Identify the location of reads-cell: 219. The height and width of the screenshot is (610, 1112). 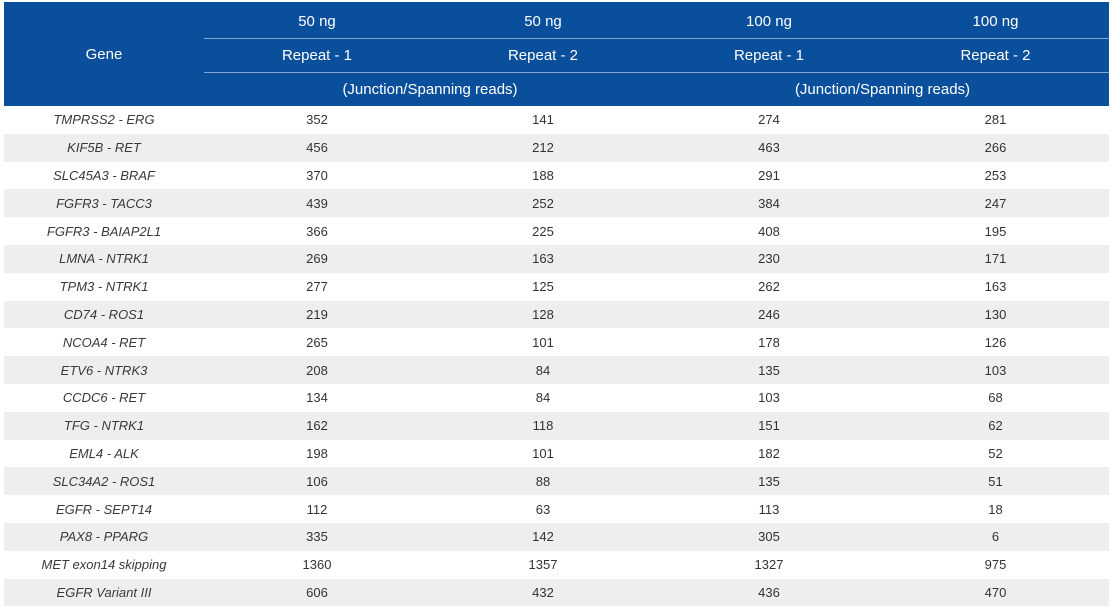
(317, 314).